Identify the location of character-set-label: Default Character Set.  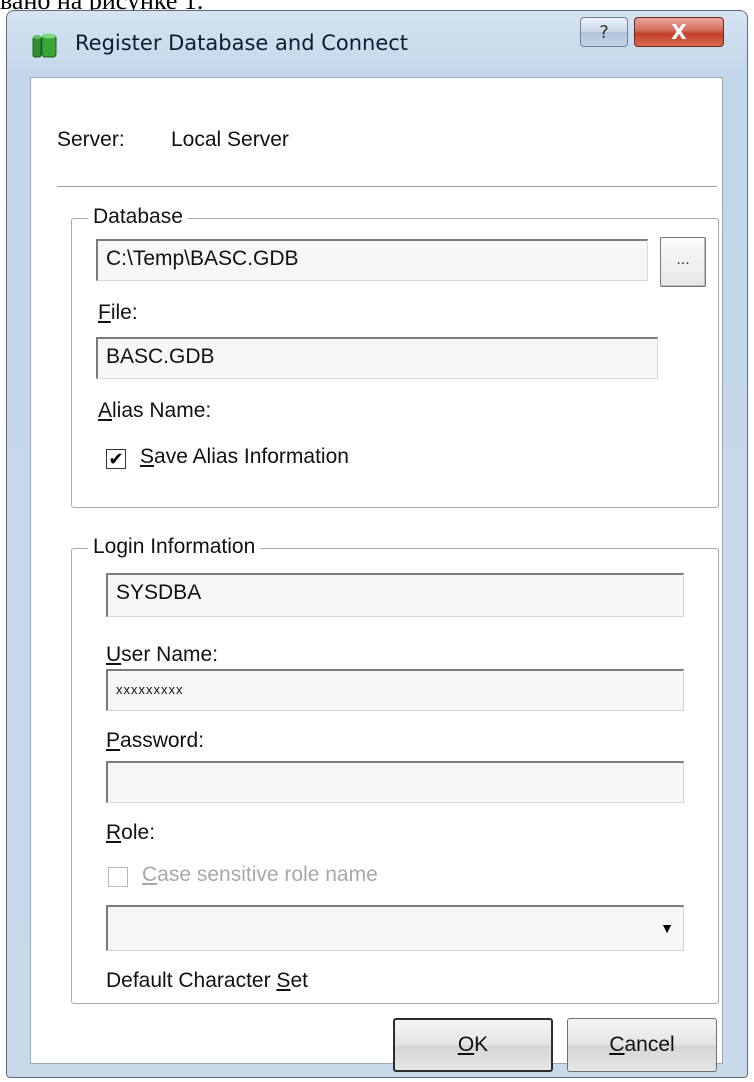
(207, 980).